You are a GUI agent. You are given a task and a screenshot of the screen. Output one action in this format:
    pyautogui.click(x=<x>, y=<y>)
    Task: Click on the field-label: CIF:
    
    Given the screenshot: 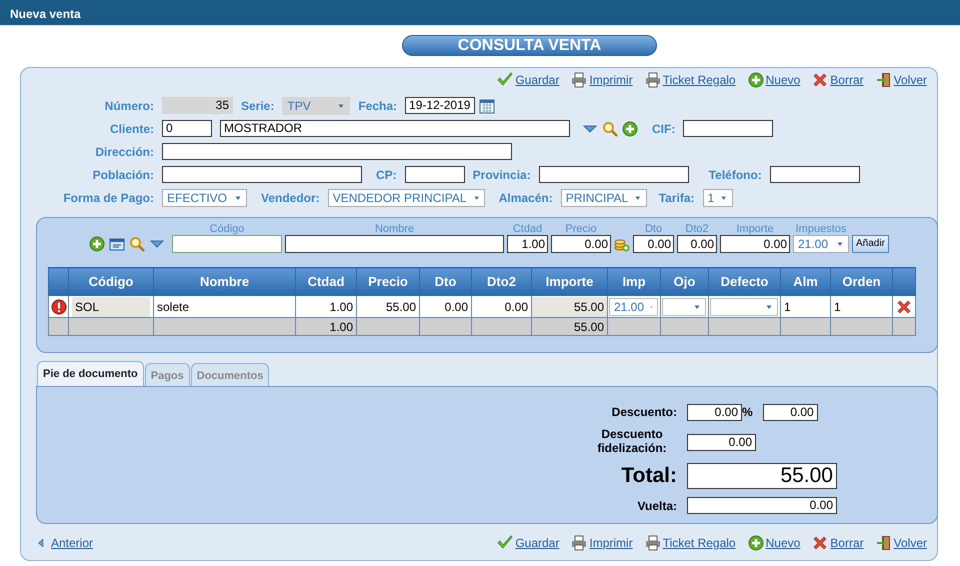 What is the action you would take?
    pyautogui.click(x=664, y=129)
    